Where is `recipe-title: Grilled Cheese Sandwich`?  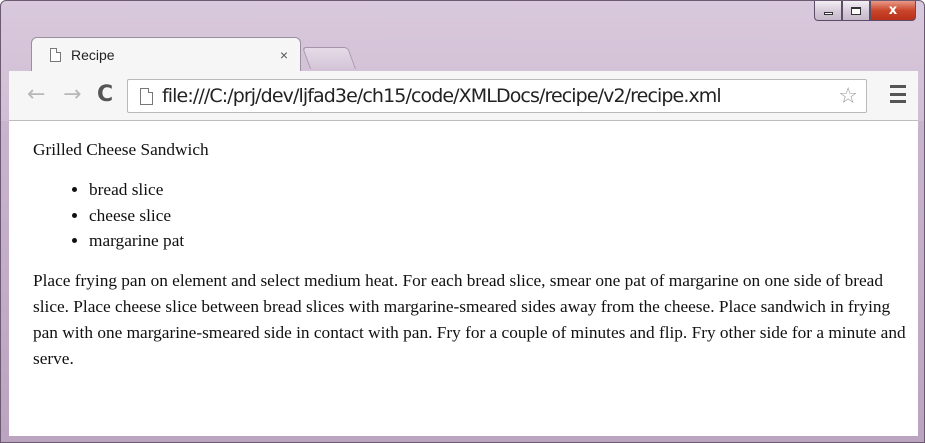
recipe-title: Grilled Cheese Sandwich is located at coordinates (121, 149).